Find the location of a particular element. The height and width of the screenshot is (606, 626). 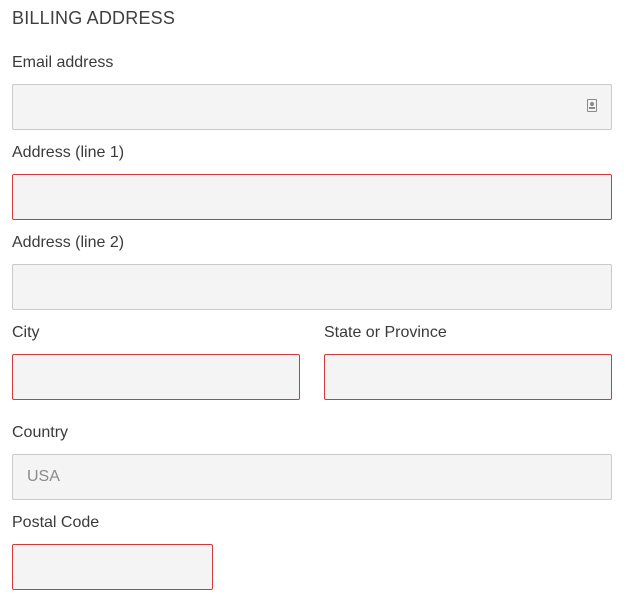

address-line2-field is located at coordinates (312, 287).